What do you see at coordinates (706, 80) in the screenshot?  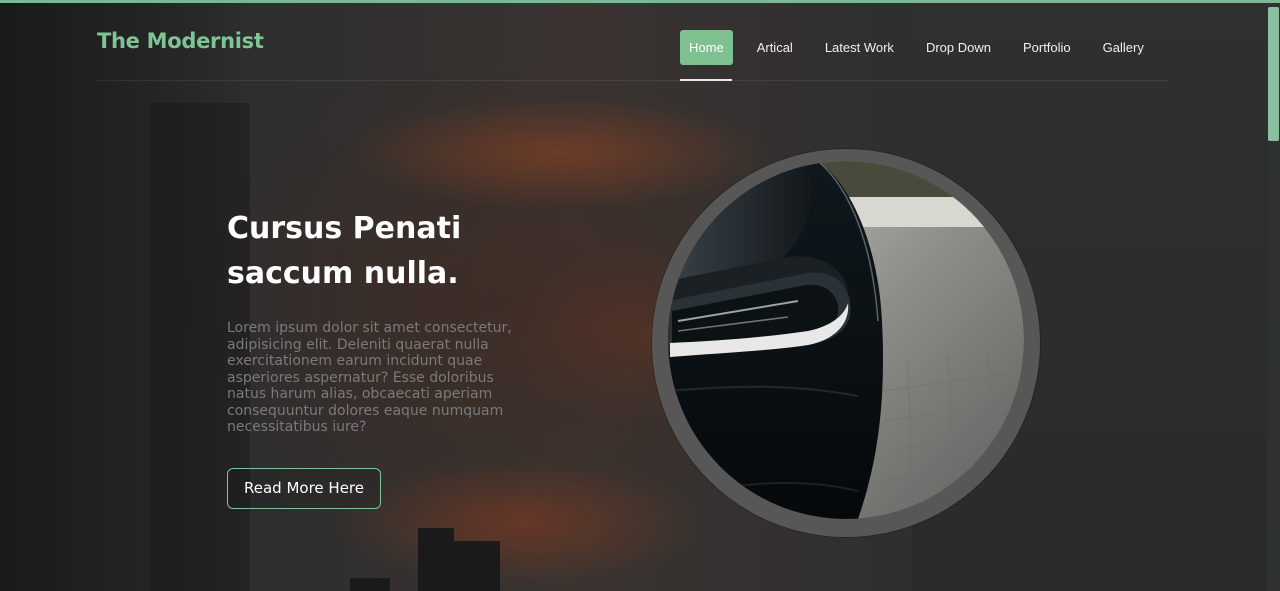 I see `nav-active-indicator` at bounding box center [706, 80].